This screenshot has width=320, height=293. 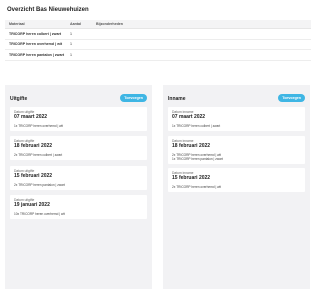 What do you see at coordinates (39, 126) in the screenshot?
I see `entry-item: 1x TRICORP heren overhemd | wit` at bounding box center [39, 126].